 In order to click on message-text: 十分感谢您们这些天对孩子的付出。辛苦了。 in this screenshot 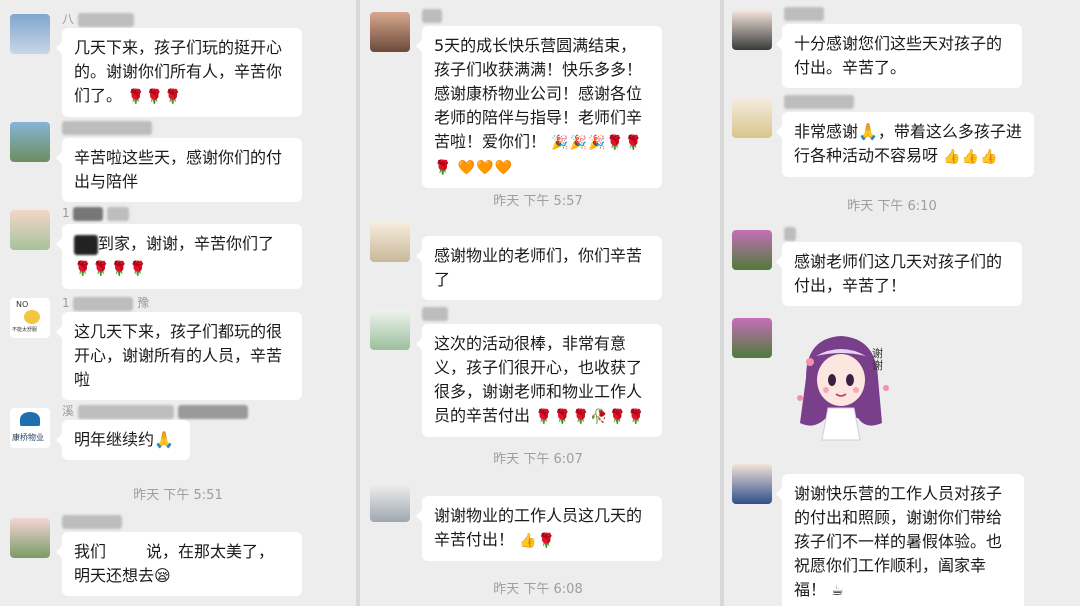, I will do `click(898, 55)`.